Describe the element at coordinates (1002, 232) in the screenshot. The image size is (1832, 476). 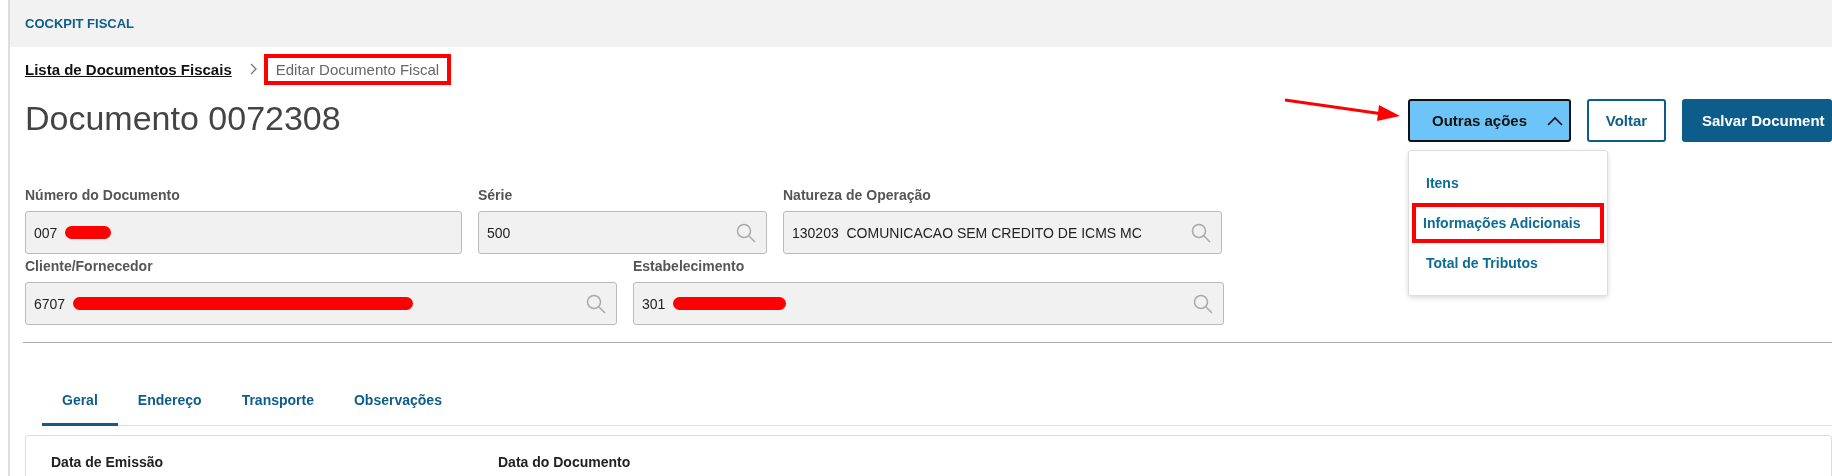
I see `input-field: 130203 COMUNICACAO SEM CREDITO DE ICMS MC` at that location.